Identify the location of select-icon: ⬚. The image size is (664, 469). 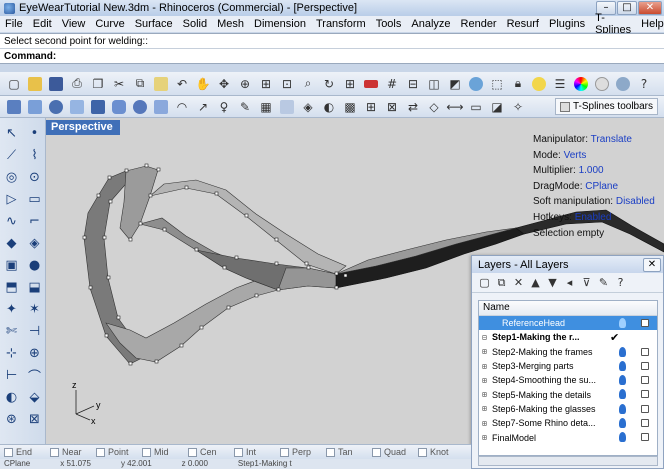
(497, 83).